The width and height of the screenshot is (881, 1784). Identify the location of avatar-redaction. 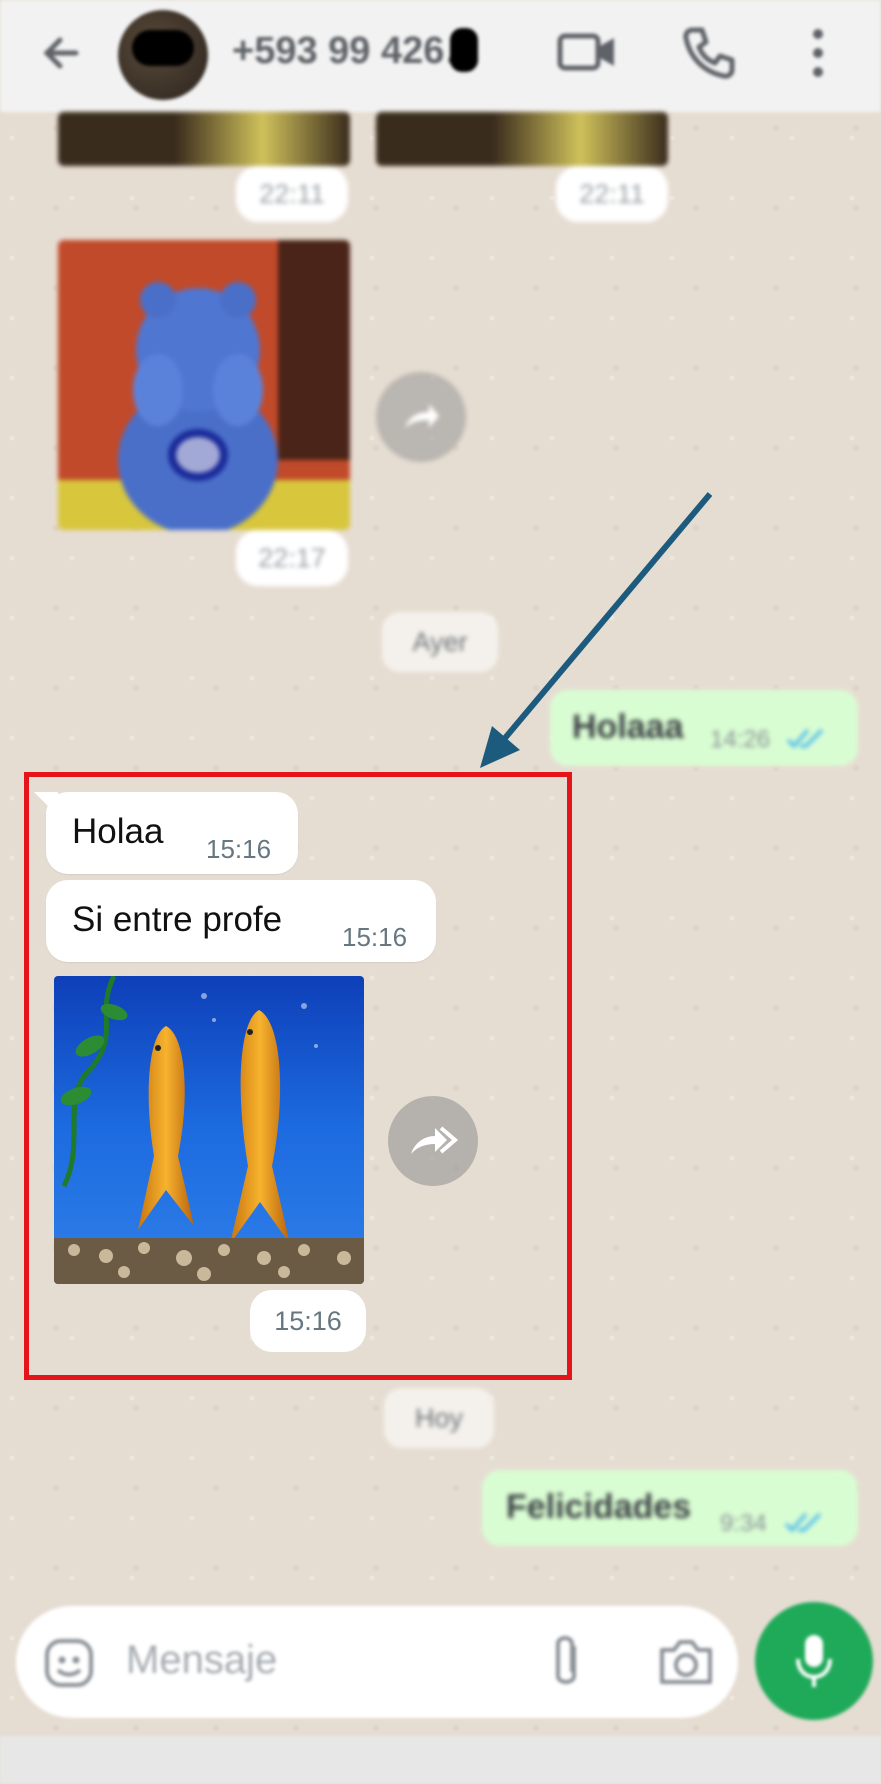
(163, 48).